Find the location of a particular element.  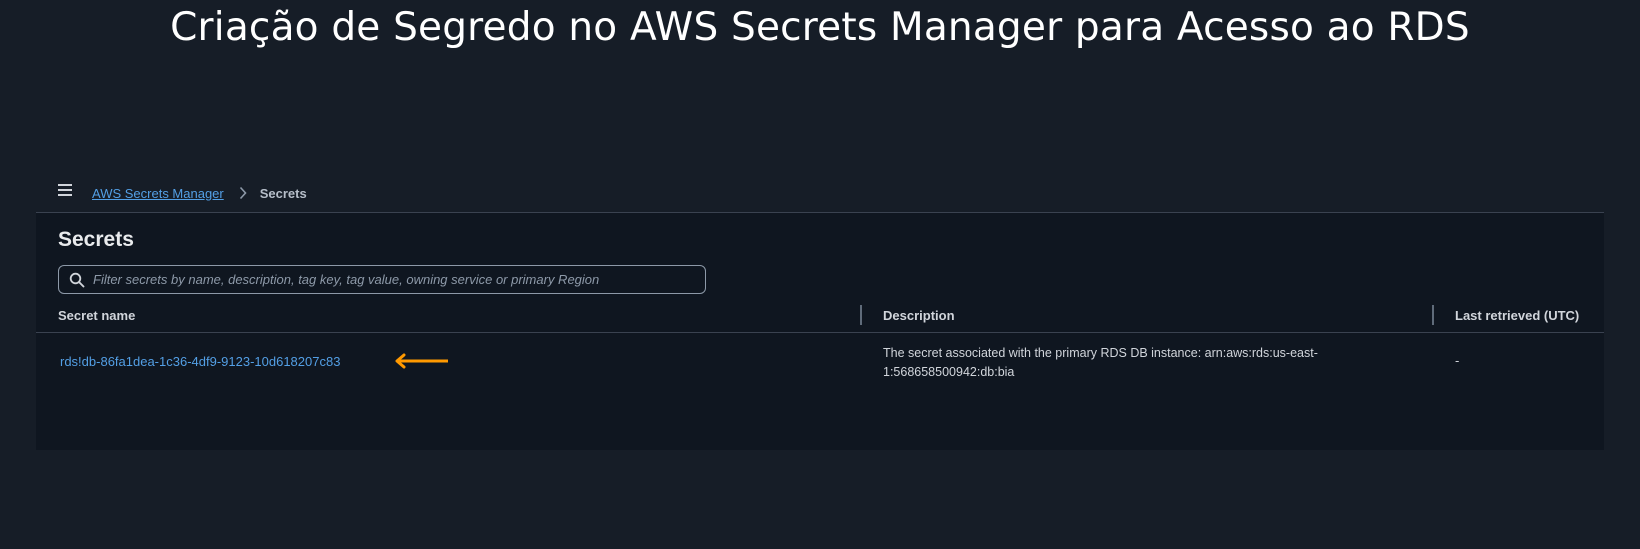

hamburger-menu-icon is located at coordinates (65, 190).